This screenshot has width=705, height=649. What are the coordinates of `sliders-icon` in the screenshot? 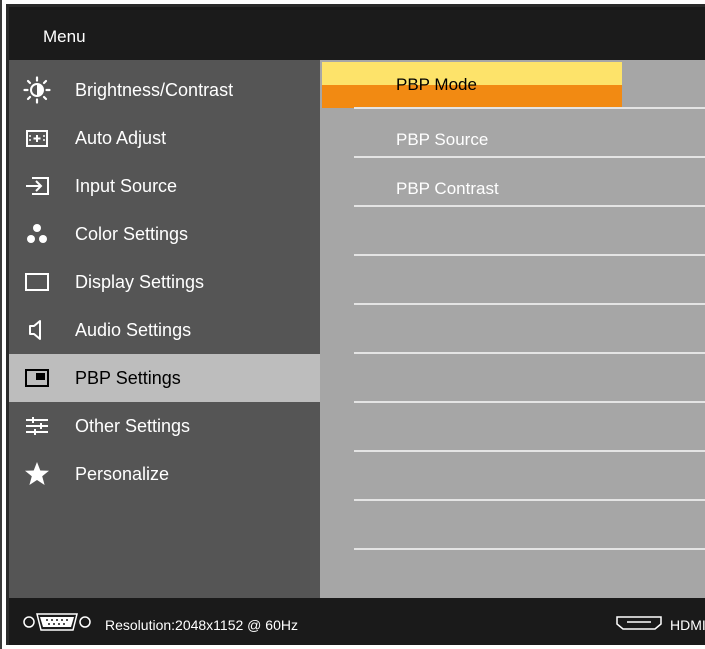 It's located at (37, 426).